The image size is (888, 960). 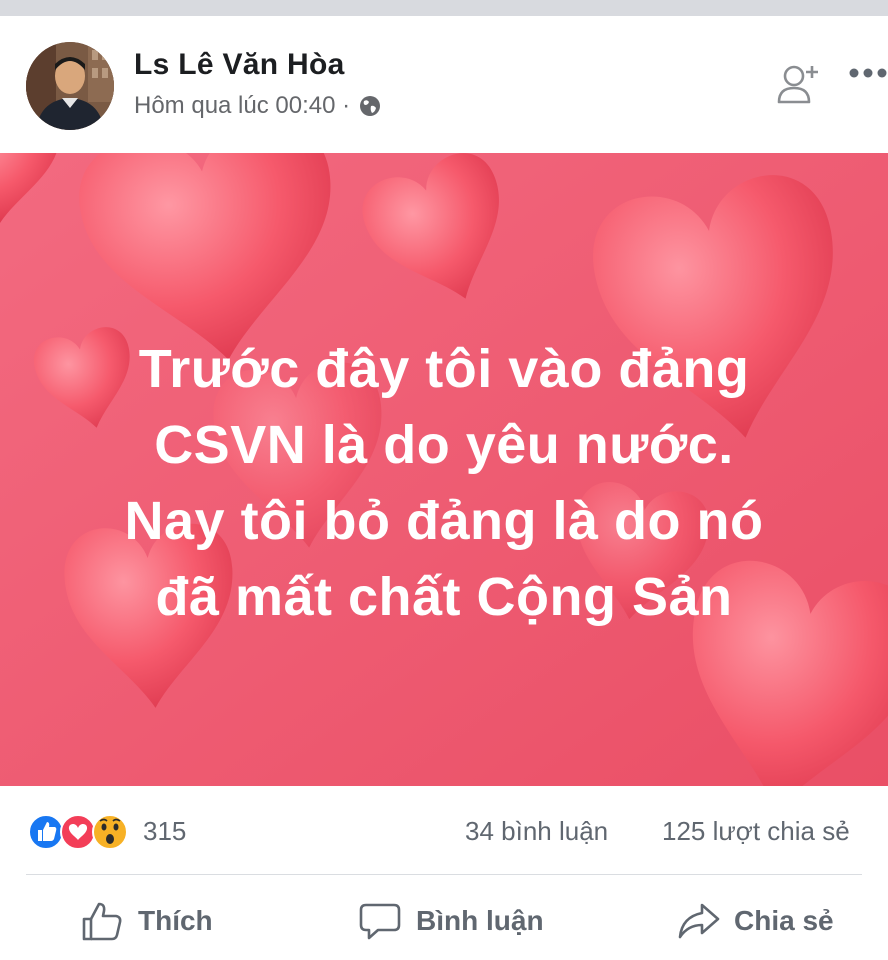 I want to click on post-text-line: CSVN là do yêu nước., so click(x=444, y=445).